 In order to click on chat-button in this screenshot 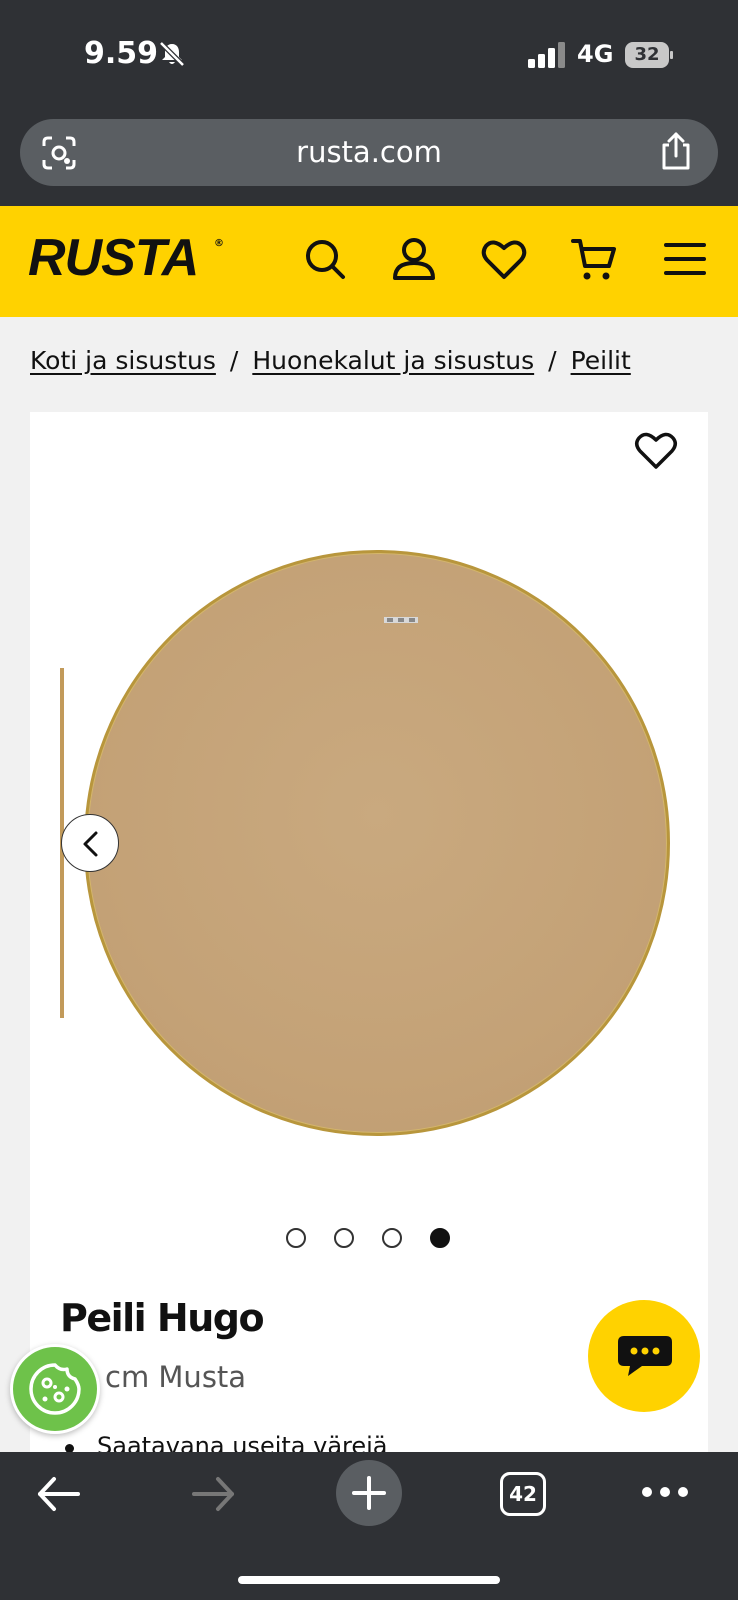, I will do `click(644, 1356)`.